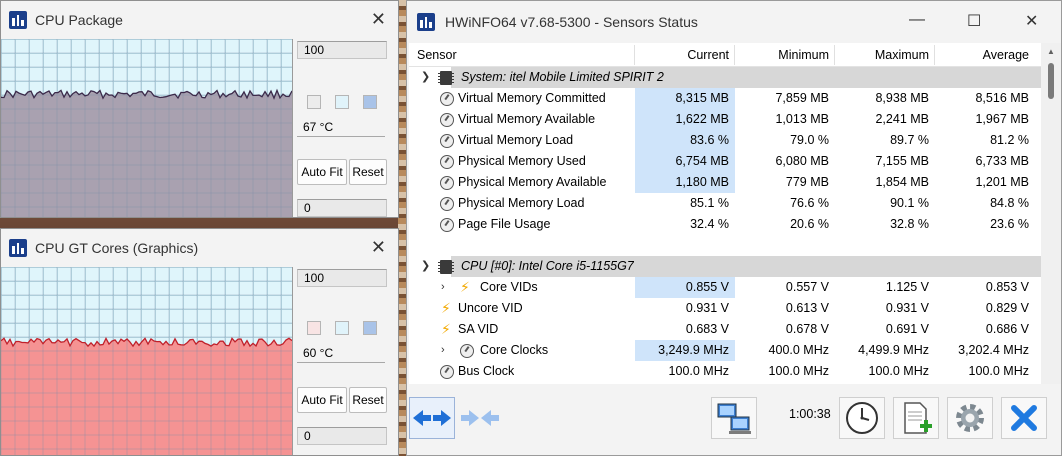  What do you see at coordinates (478, 329) in the screenshot?
I see `sensor-name: SA VID` at bounding box center [478, 329].